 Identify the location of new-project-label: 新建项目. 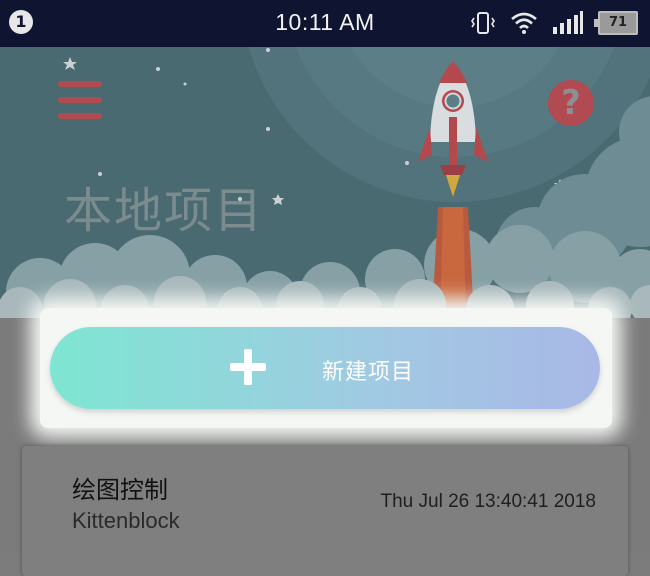
(368, 372).